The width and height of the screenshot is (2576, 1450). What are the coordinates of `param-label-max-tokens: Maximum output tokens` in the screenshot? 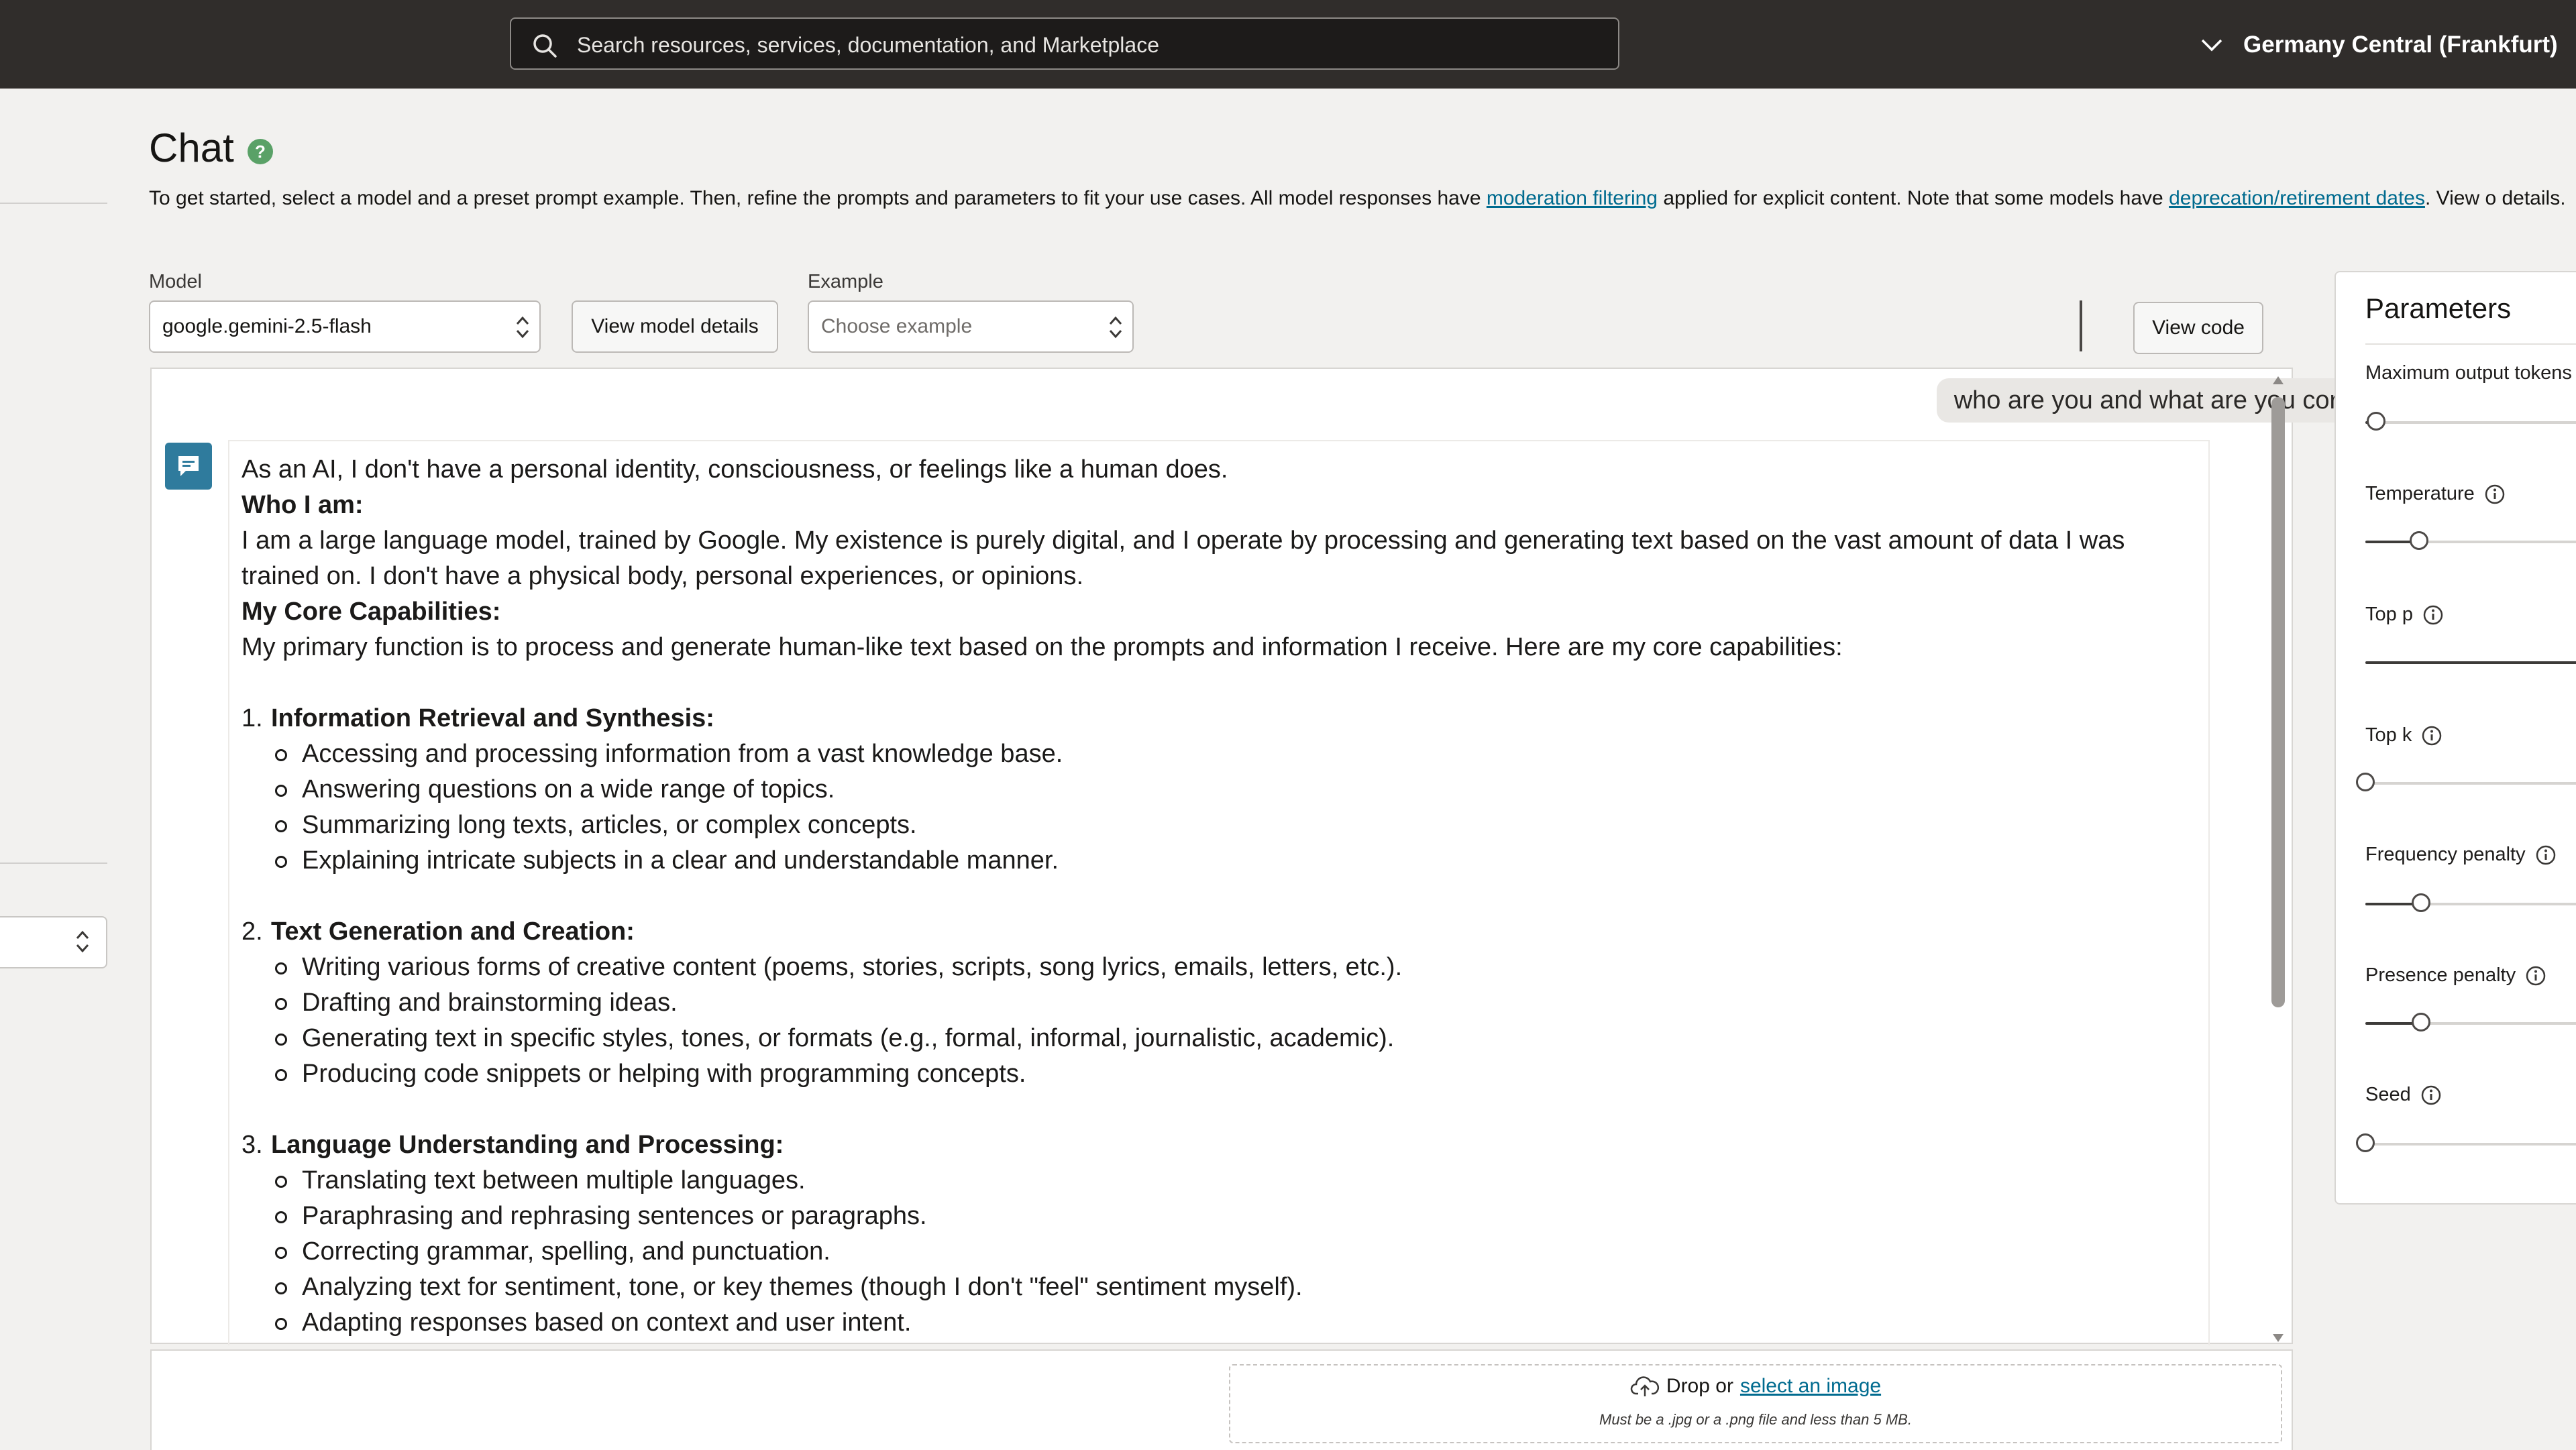 It's located at (2468, 373).